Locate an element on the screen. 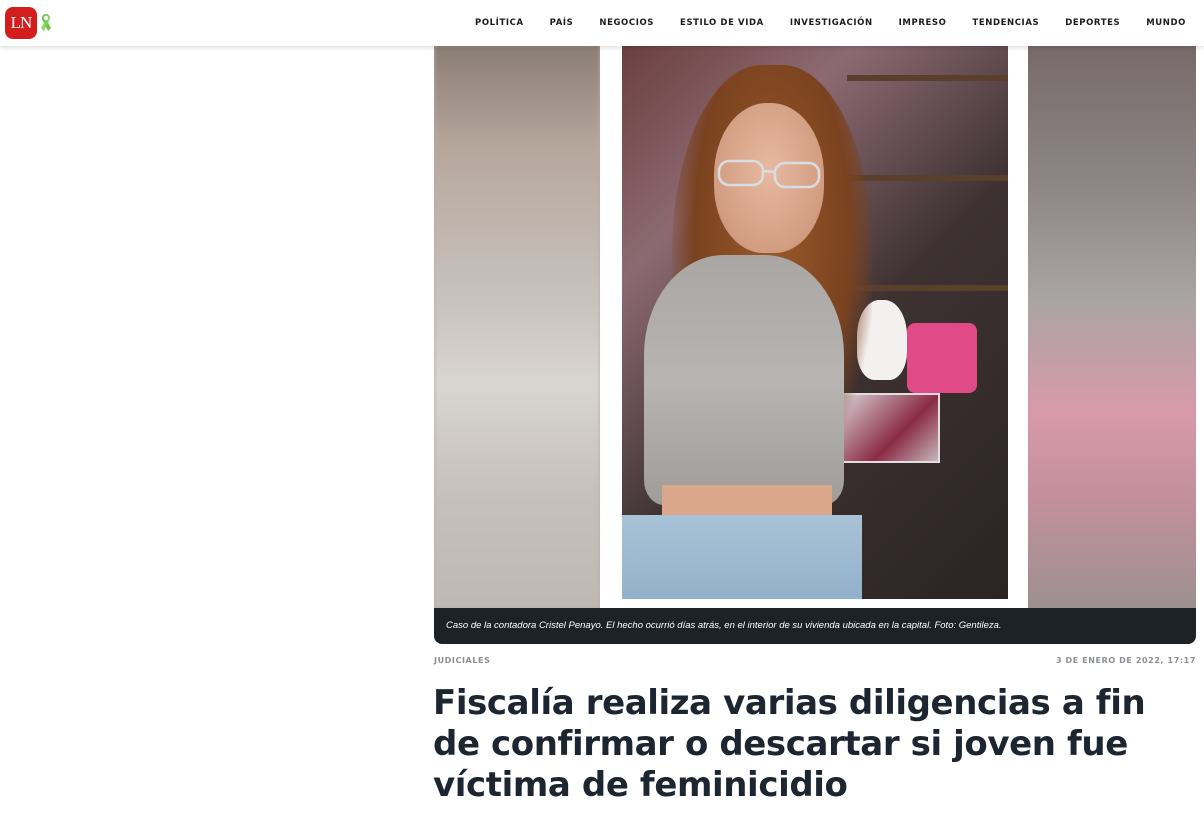 Image resolution: width=1204 pixels, height=822 pixels. nav-item-tendencias: TENDENCIAS is located at coordinates (1005, 23).